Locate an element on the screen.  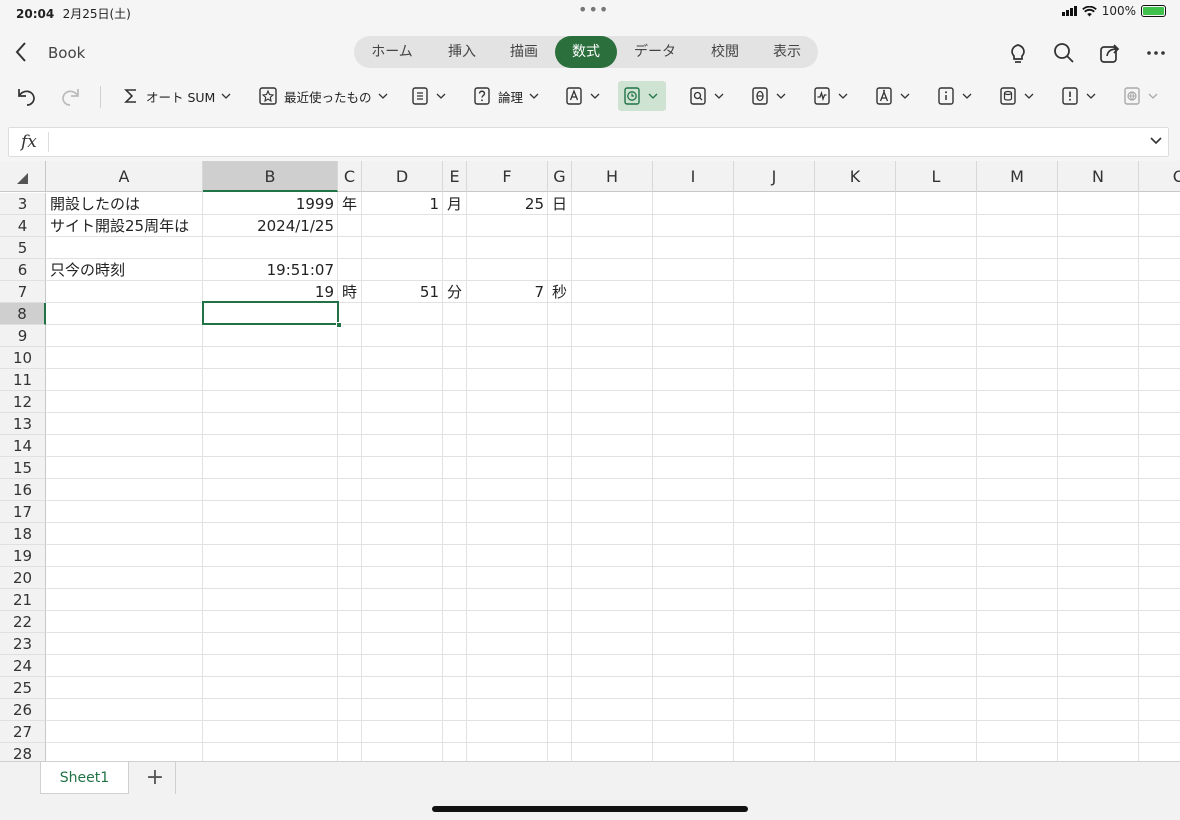
engineering-button is located at coordinates (892, 96).